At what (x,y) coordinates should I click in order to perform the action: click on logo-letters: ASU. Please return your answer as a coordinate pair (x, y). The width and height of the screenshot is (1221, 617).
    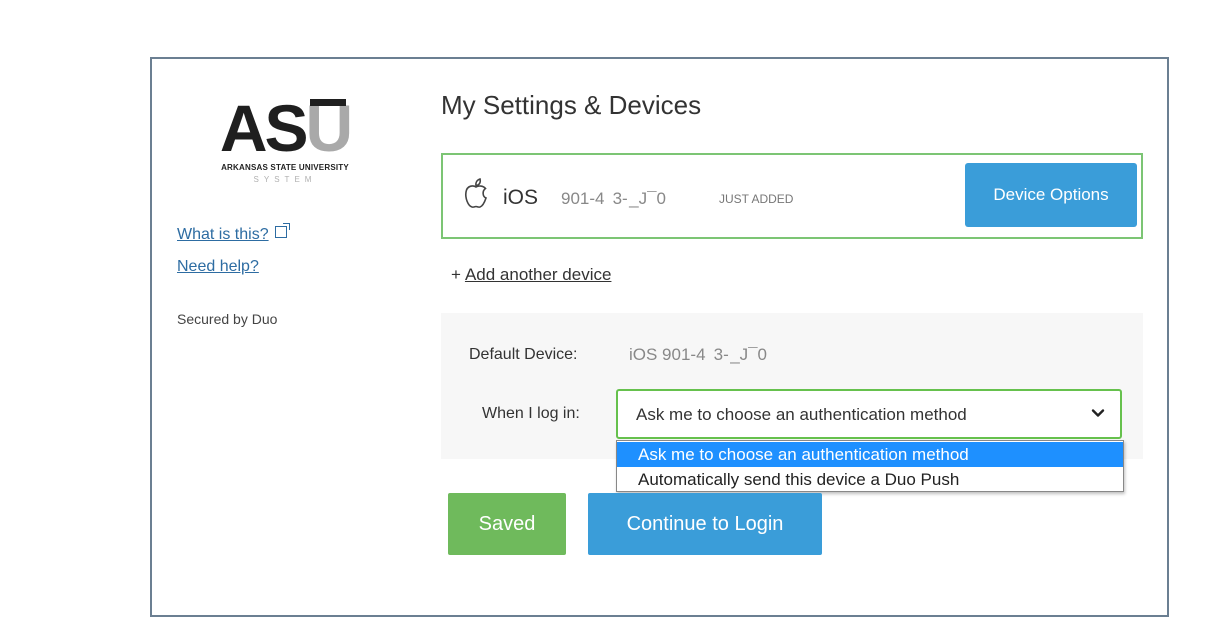
    Looking at the image, I should click on (286, 128).